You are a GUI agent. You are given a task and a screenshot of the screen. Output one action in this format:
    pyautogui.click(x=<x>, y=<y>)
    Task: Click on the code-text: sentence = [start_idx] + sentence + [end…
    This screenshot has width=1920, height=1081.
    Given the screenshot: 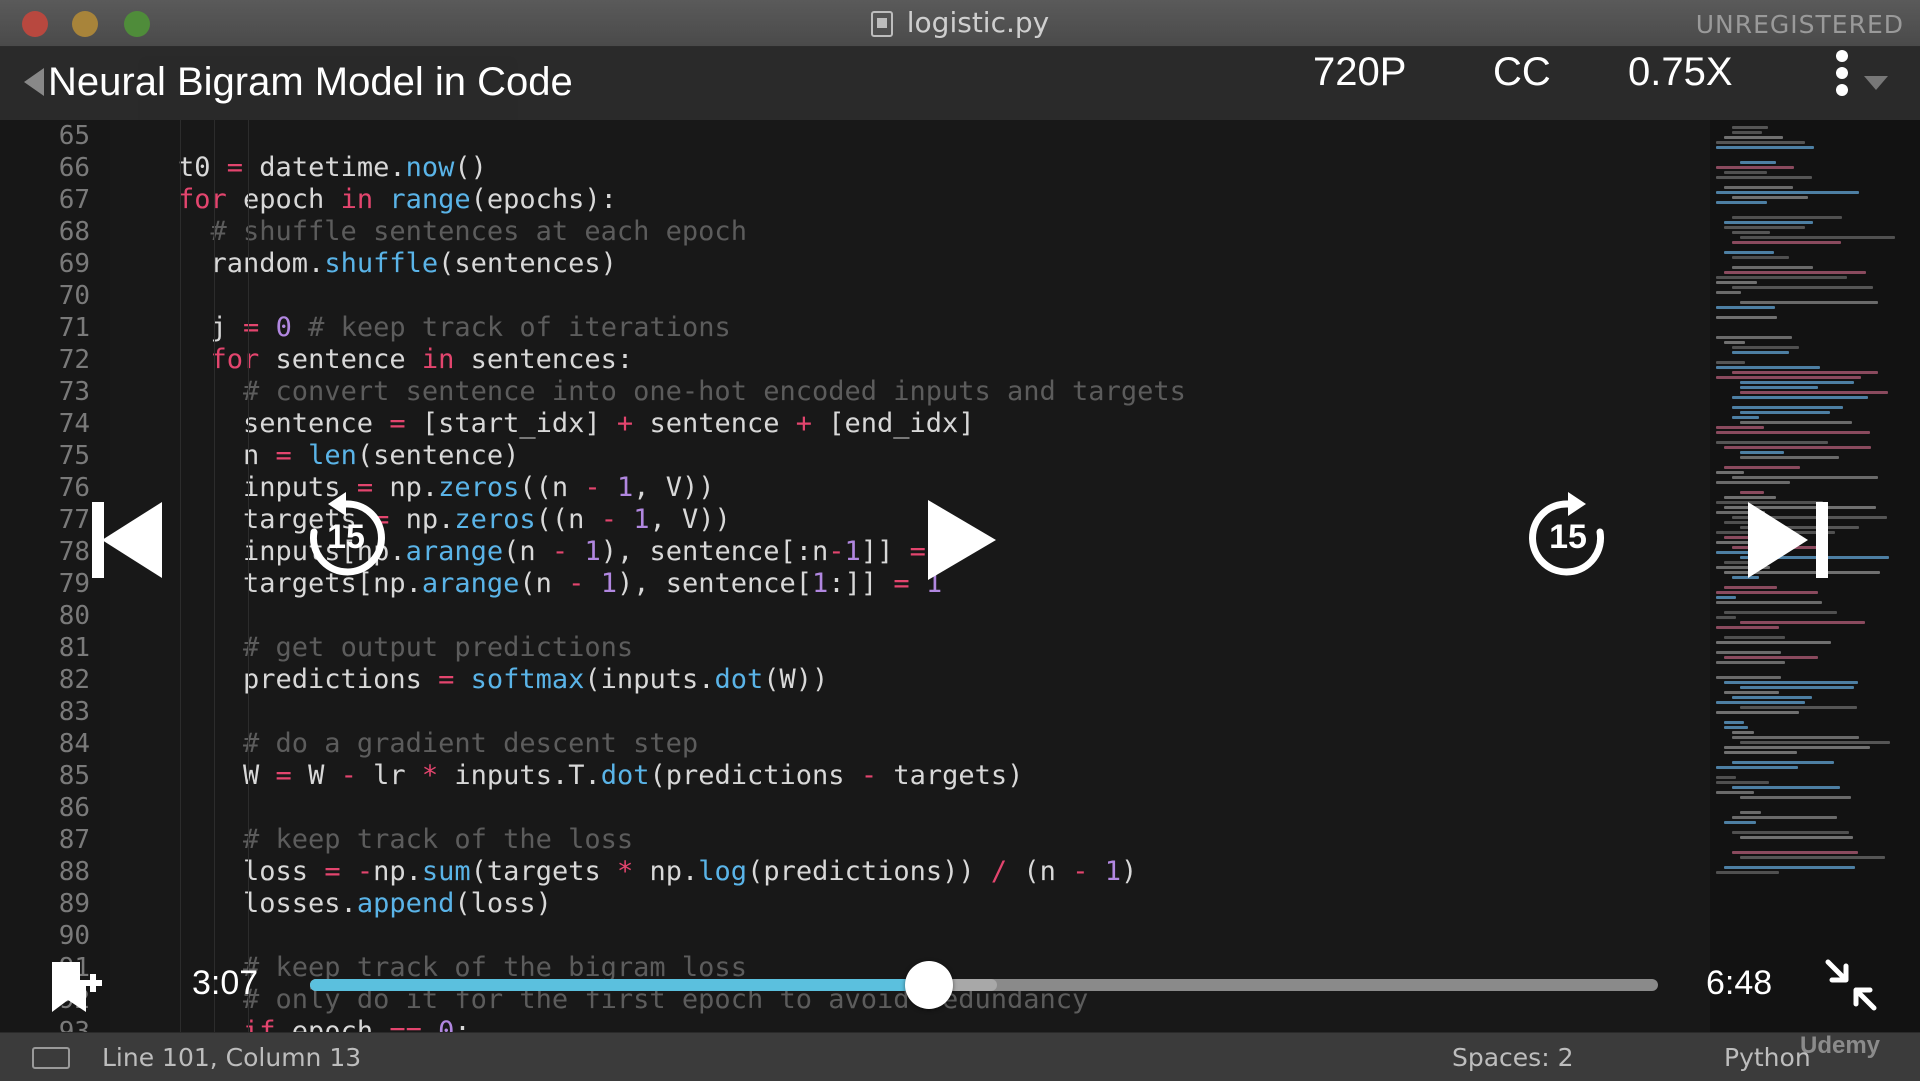 What is the action you would take?
    pyautogui.click(x=576, y=423)
    